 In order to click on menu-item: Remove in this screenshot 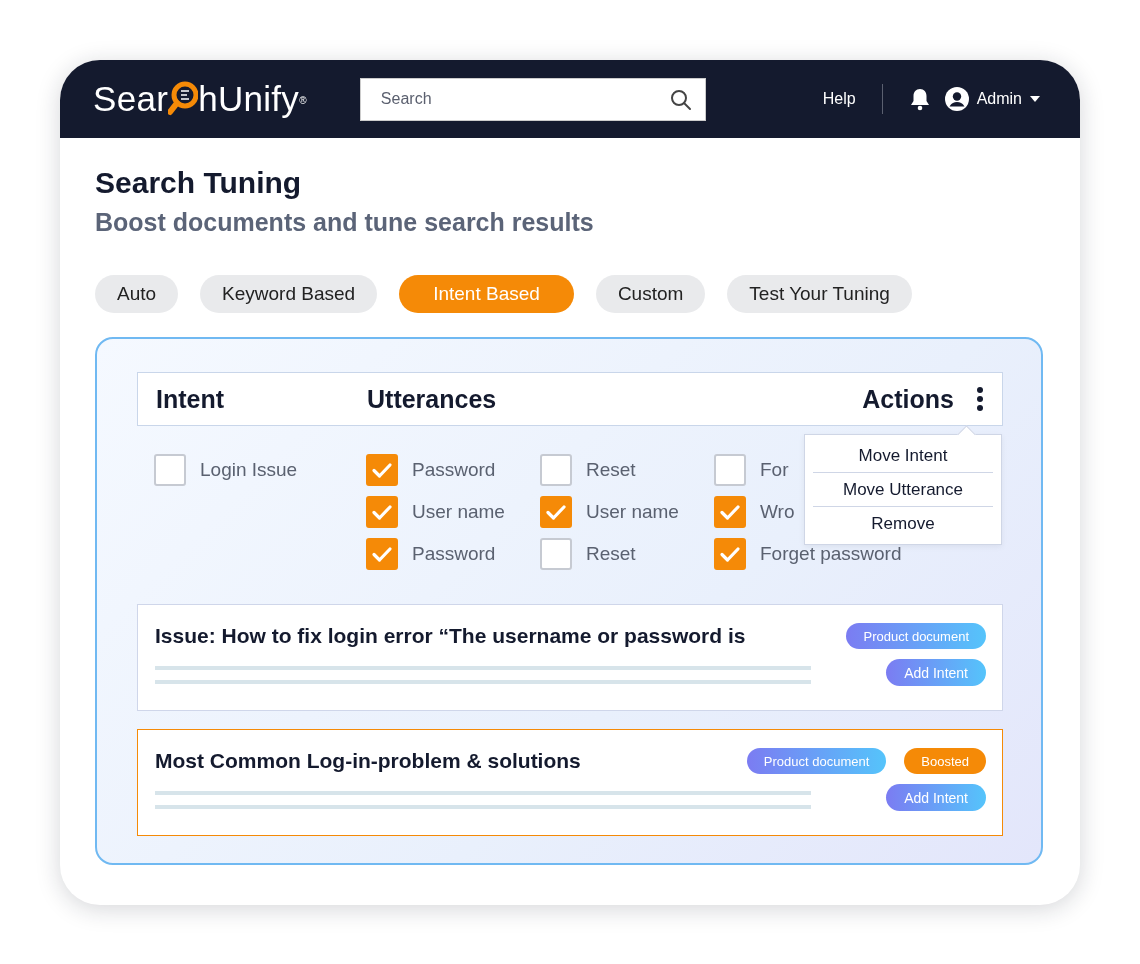, I will do `click(903, 523)`.